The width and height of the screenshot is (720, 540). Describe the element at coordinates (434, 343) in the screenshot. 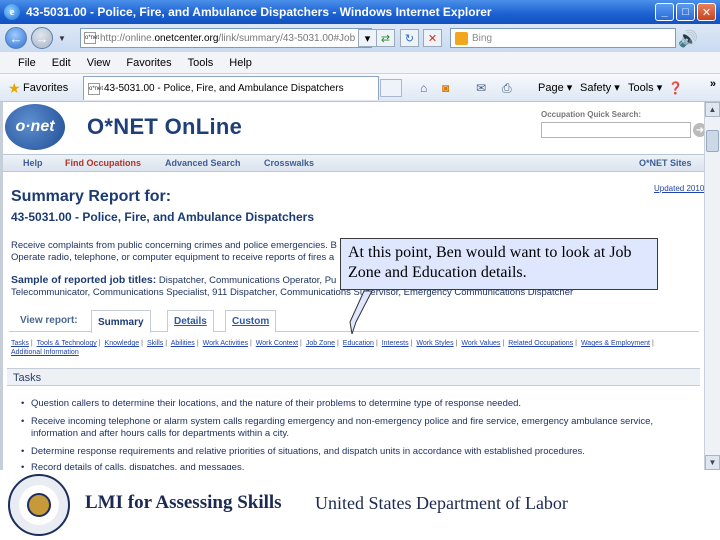

I see `section-link-work-styles: Work Styles` at that location.